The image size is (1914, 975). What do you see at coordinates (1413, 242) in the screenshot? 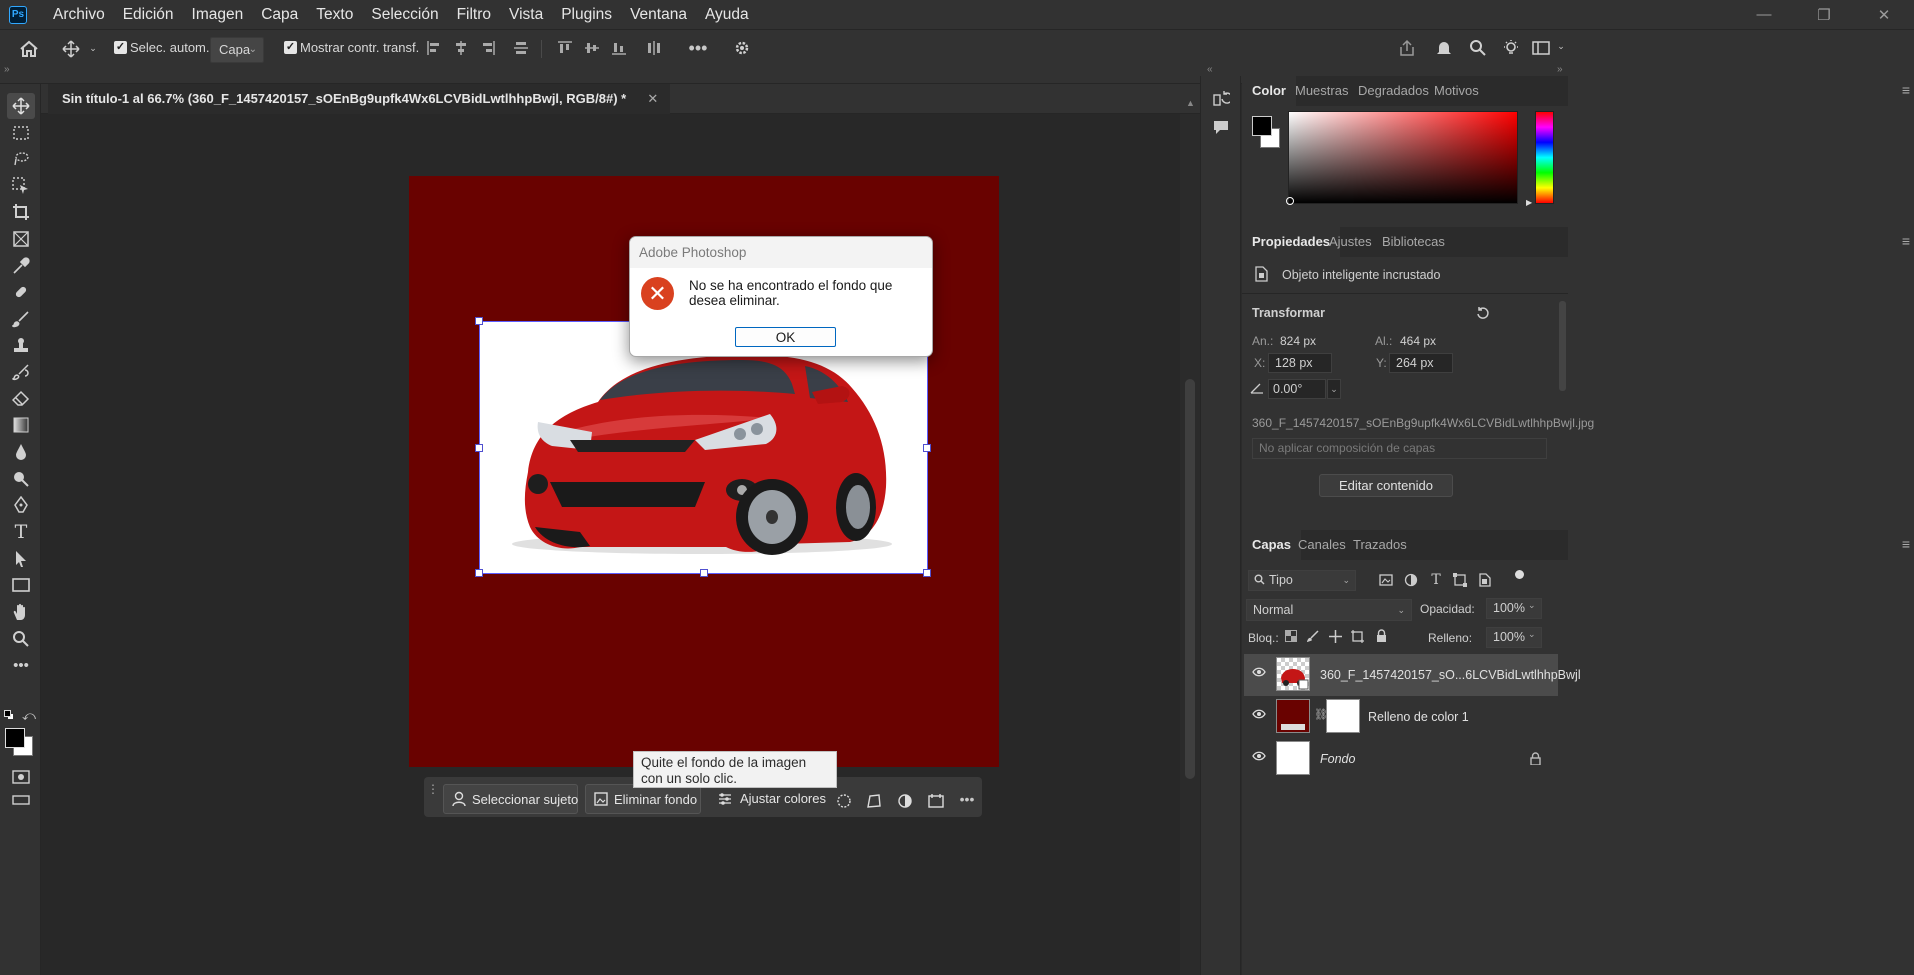
I see `tab-libraries: Bibliotecas` at bounding box center [1413, 242].